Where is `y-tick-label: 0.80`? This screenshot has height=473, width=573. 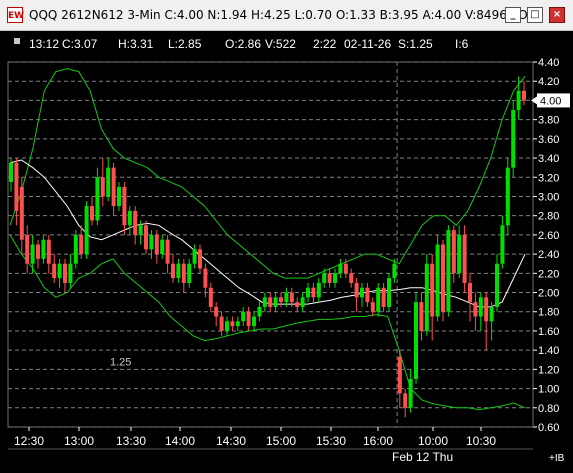 y-tick-label: 0.80 is located at coordinates (548, 409).